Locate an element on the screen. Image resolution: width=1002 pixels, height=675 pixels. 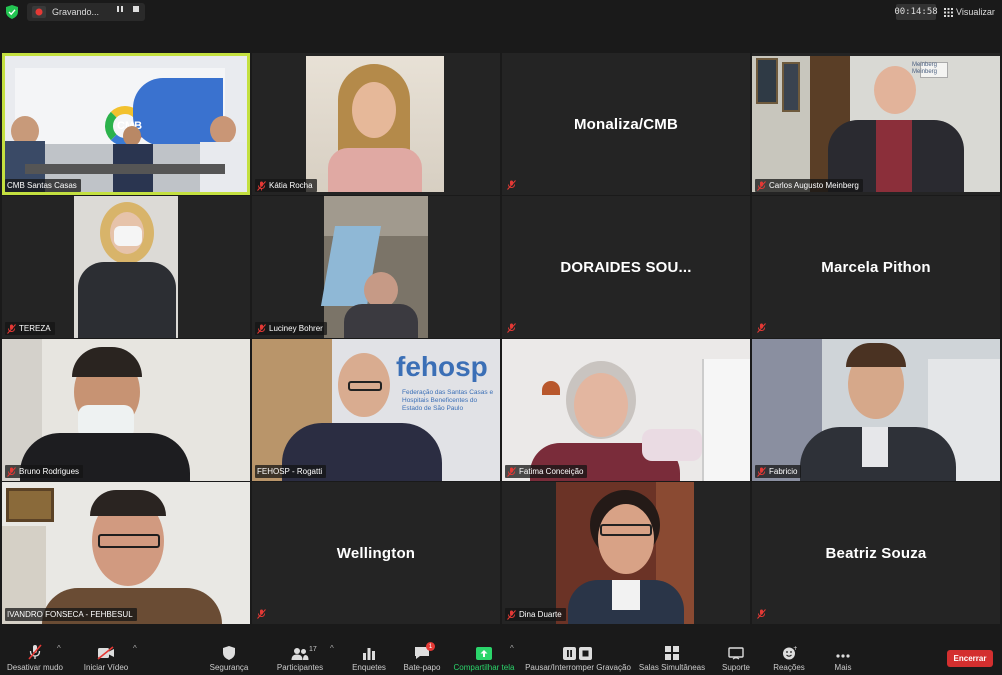
polls-button: Enquetes is located at coordinates (369, 655).